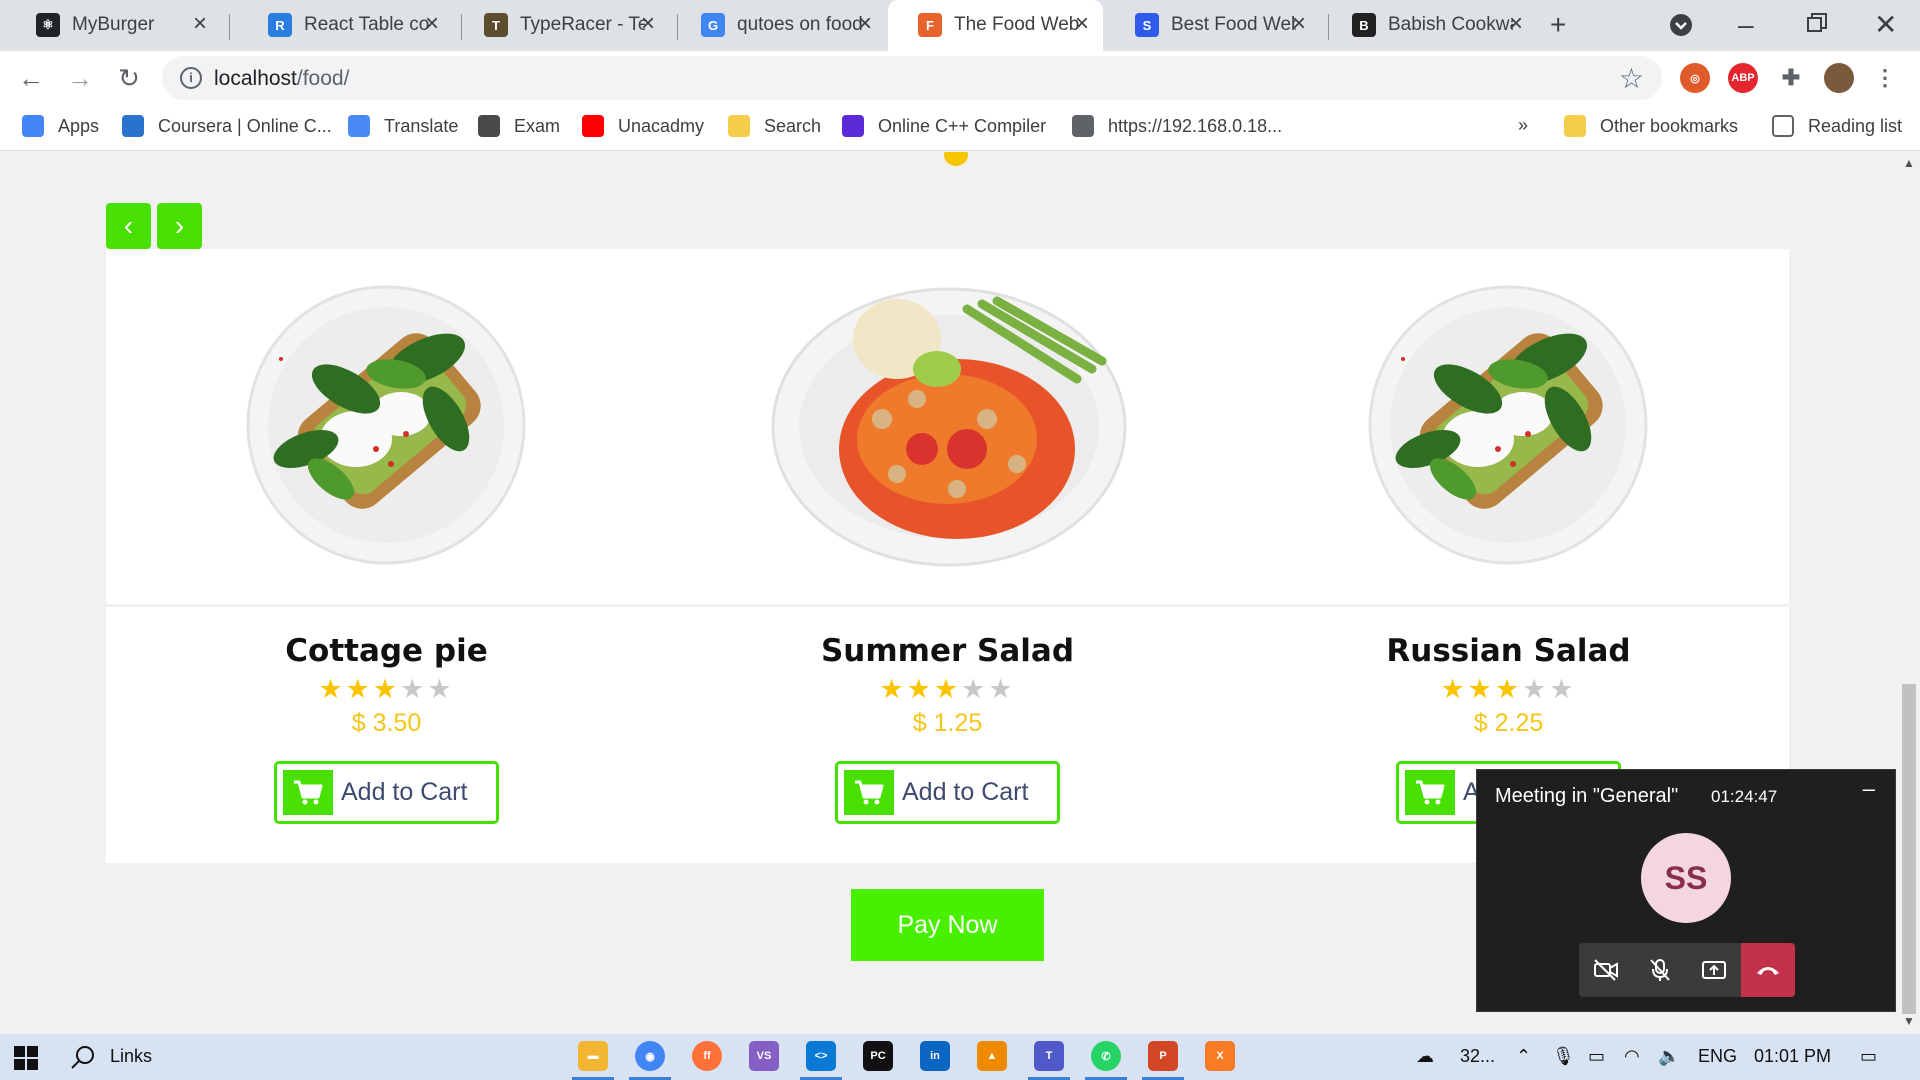 Image resolution: width=1920 pixels, height=1080 pixels. What do you see at coordinates (1016, 24) in the screenshot?
I see `tab-title: The Food Web` at bounding box center [1016, 24].